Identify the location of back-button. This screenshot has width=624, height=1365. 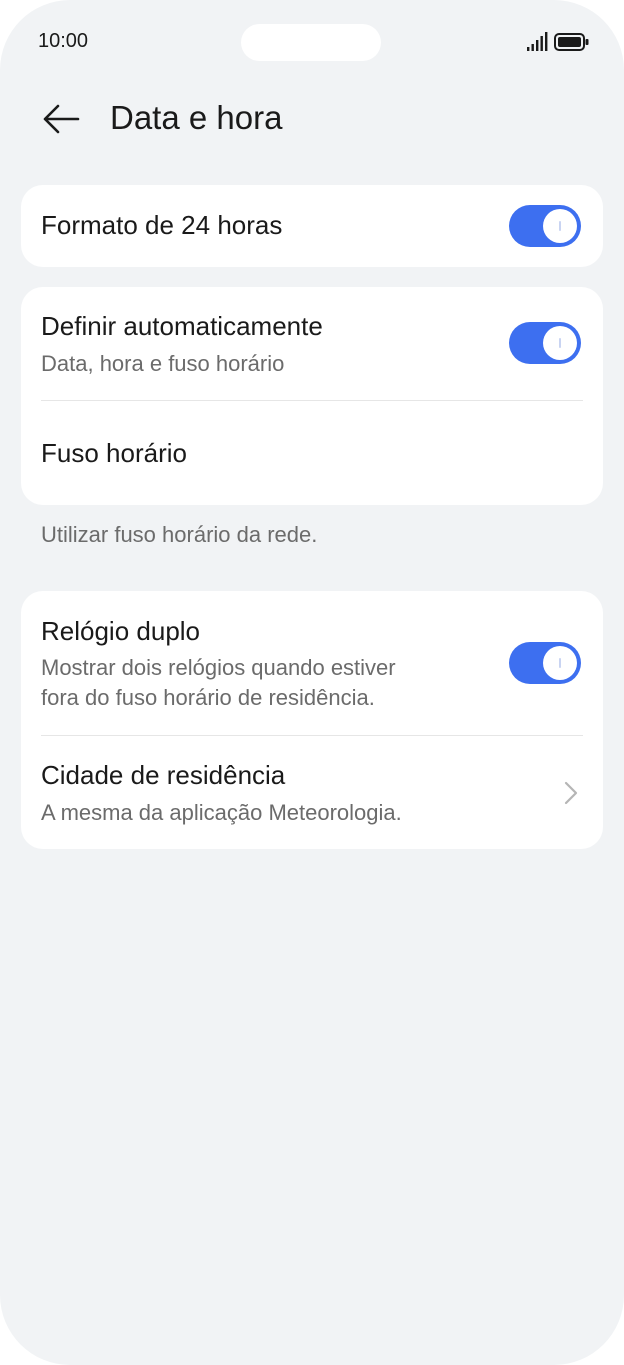
(61, 119).